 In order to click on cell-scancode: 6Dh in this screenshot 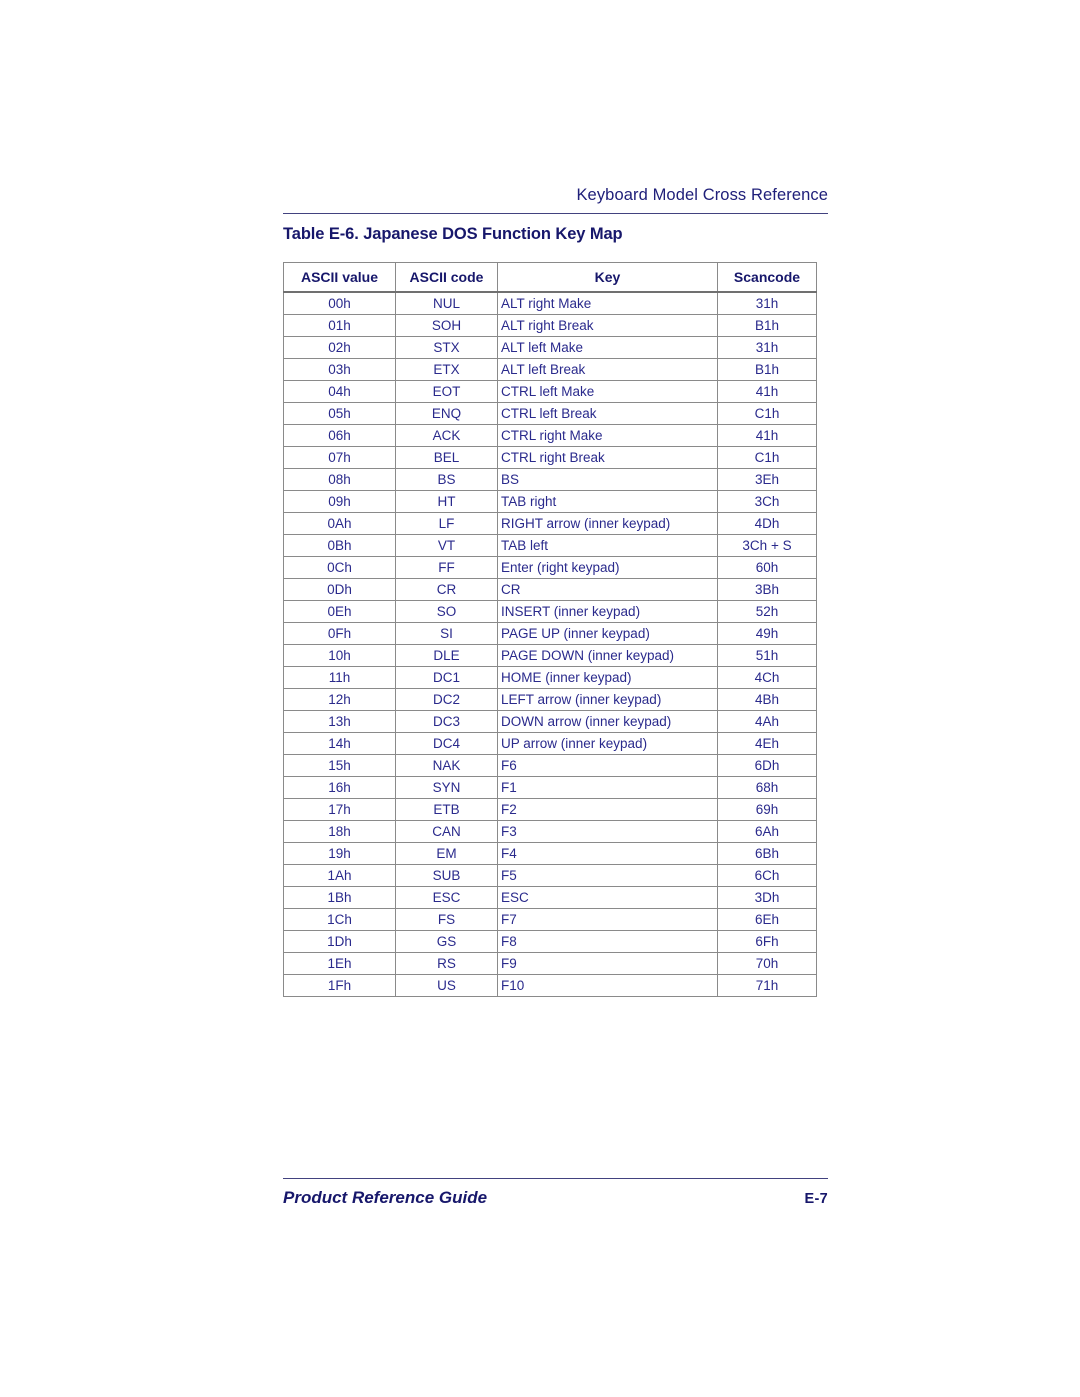, I will do `click(767, 765)`.